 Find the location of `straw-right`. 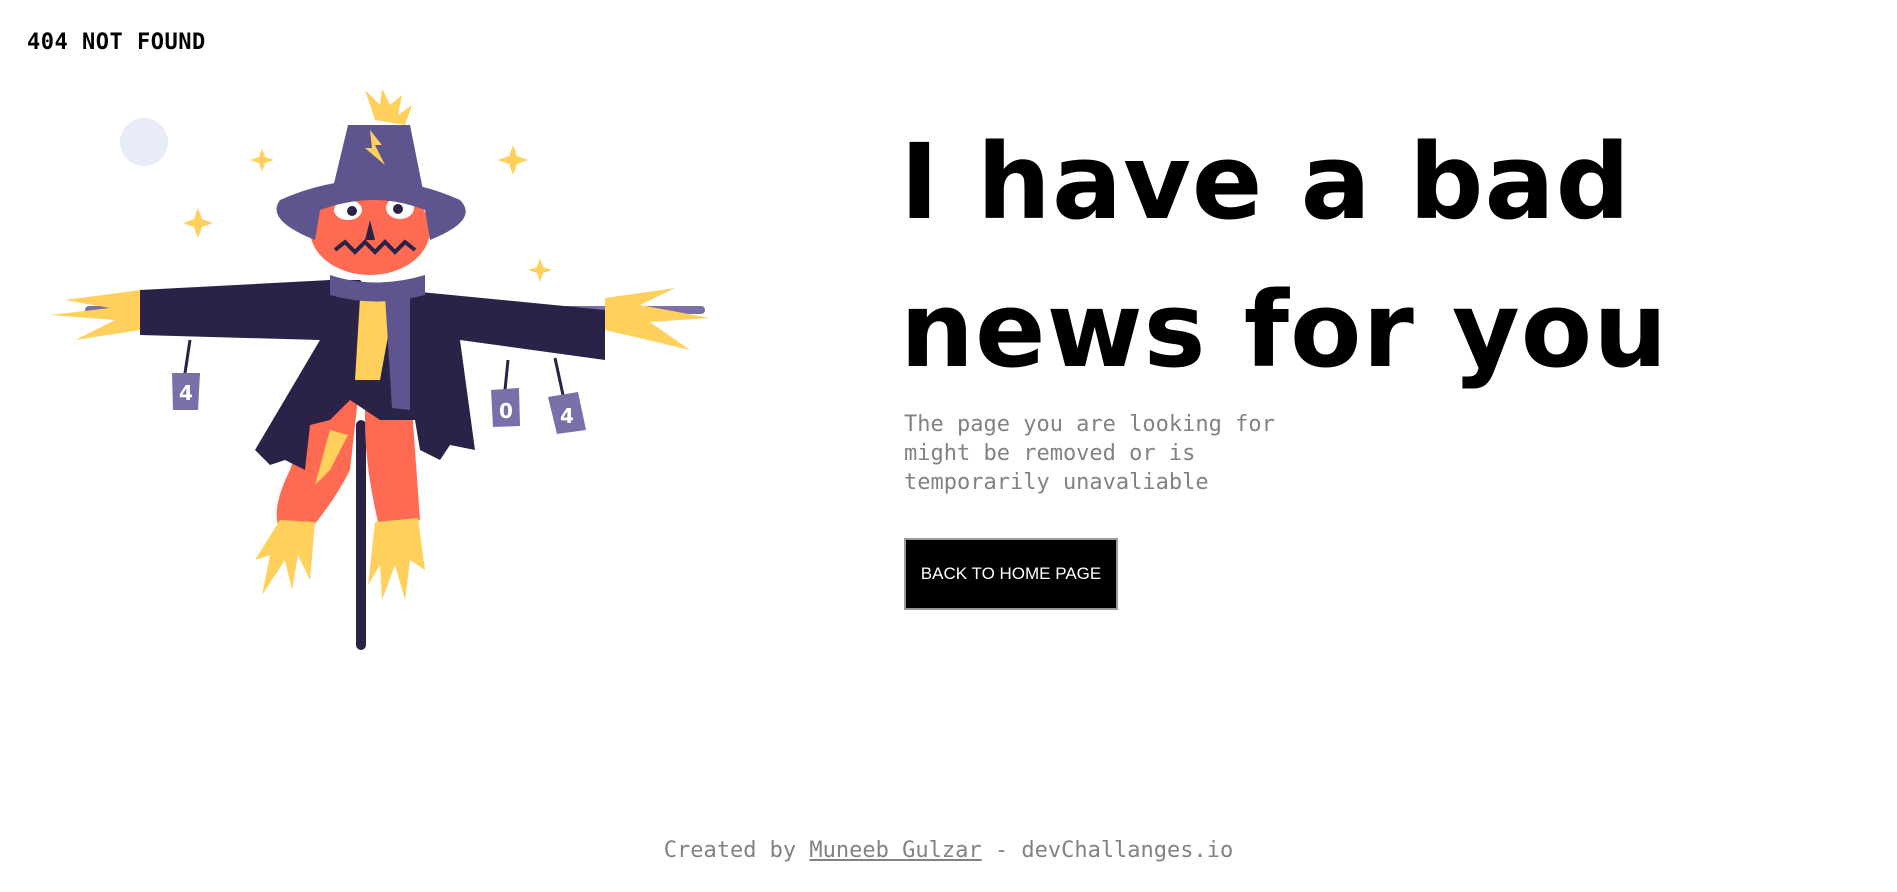

straw-right is located at coordinates (657, 319).